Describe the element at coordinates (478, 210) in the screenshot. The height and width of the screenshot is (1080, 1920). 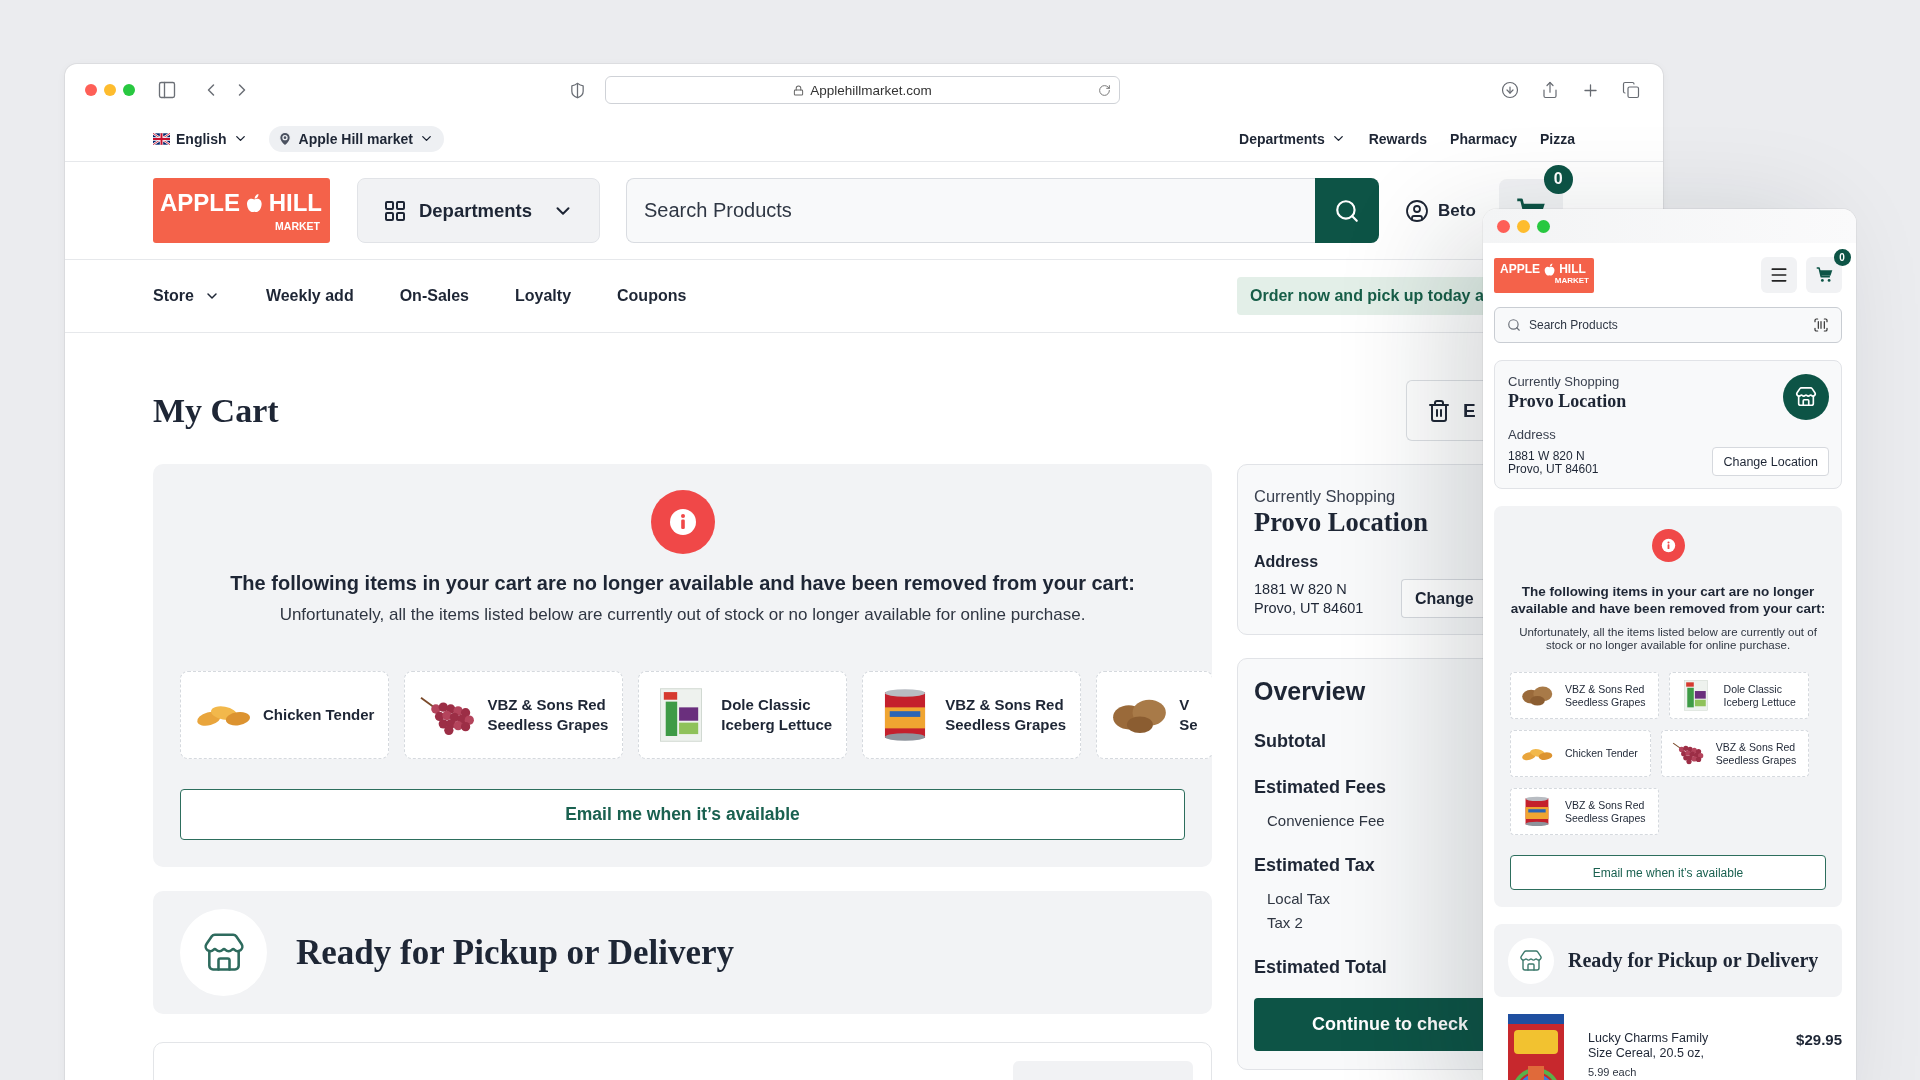
I see `departments-button: Departments` at that location.